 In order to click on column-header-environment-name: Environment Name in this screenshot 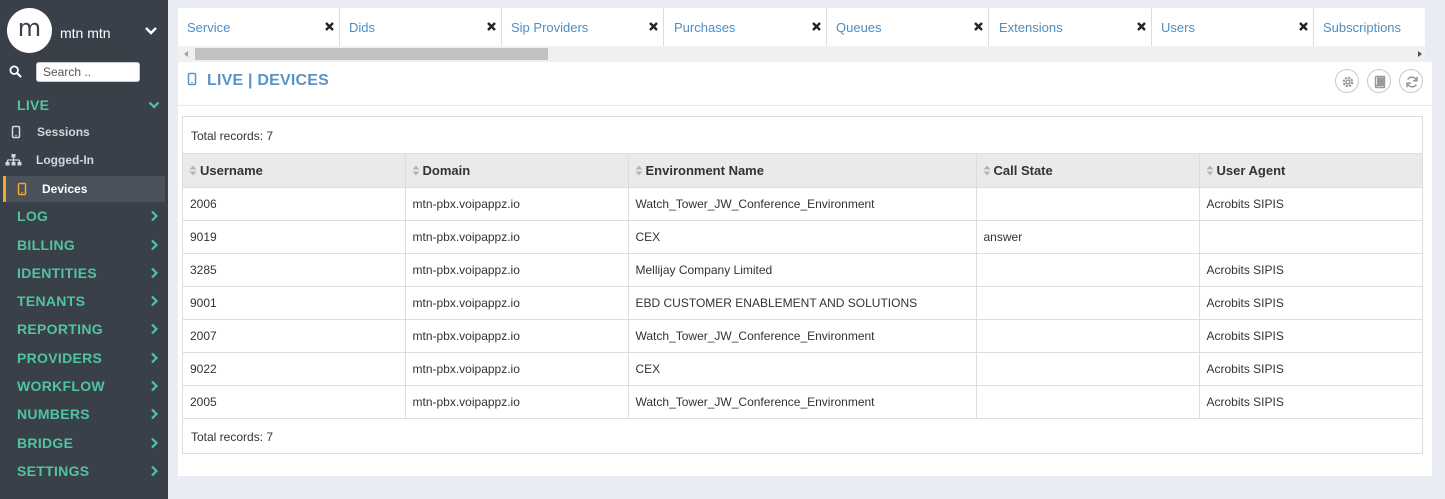, I will do `click(802, 170)`.